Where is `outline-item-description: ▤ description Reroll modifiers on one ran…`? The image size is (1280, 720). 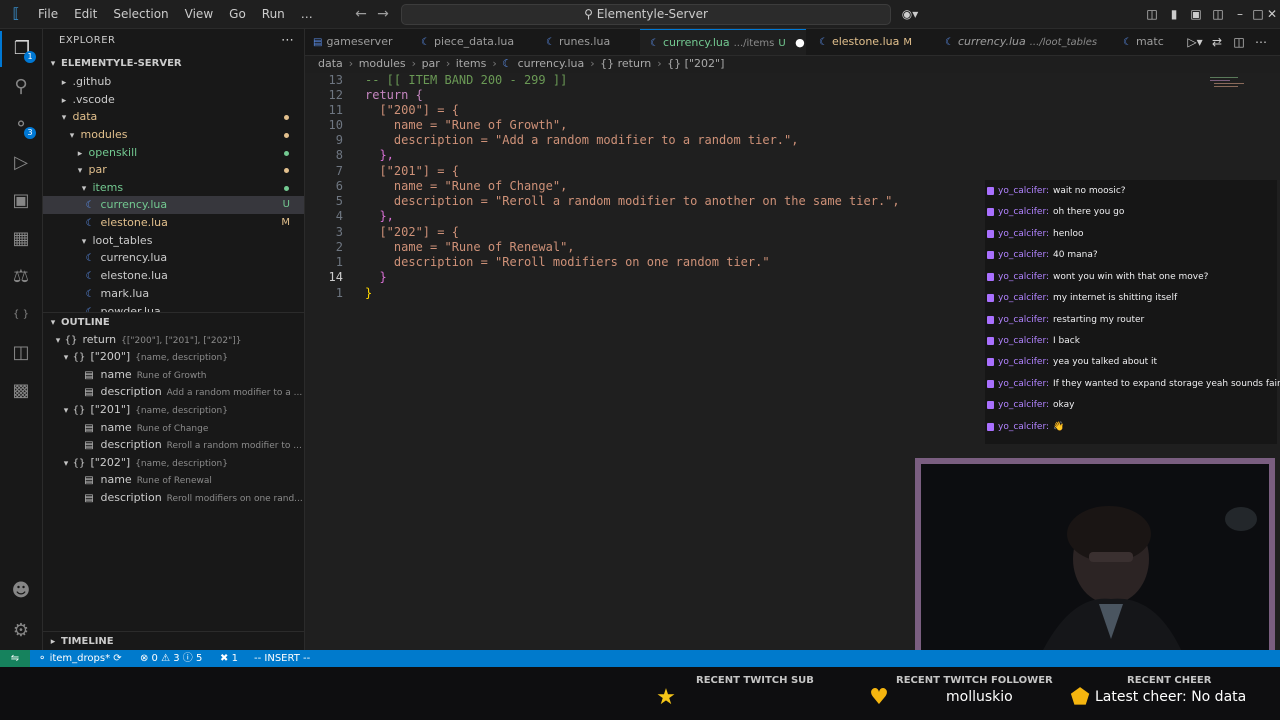
outline-item-description: ▤ description Reroll modifiers on one ran… is located at coordinates (173, 498).